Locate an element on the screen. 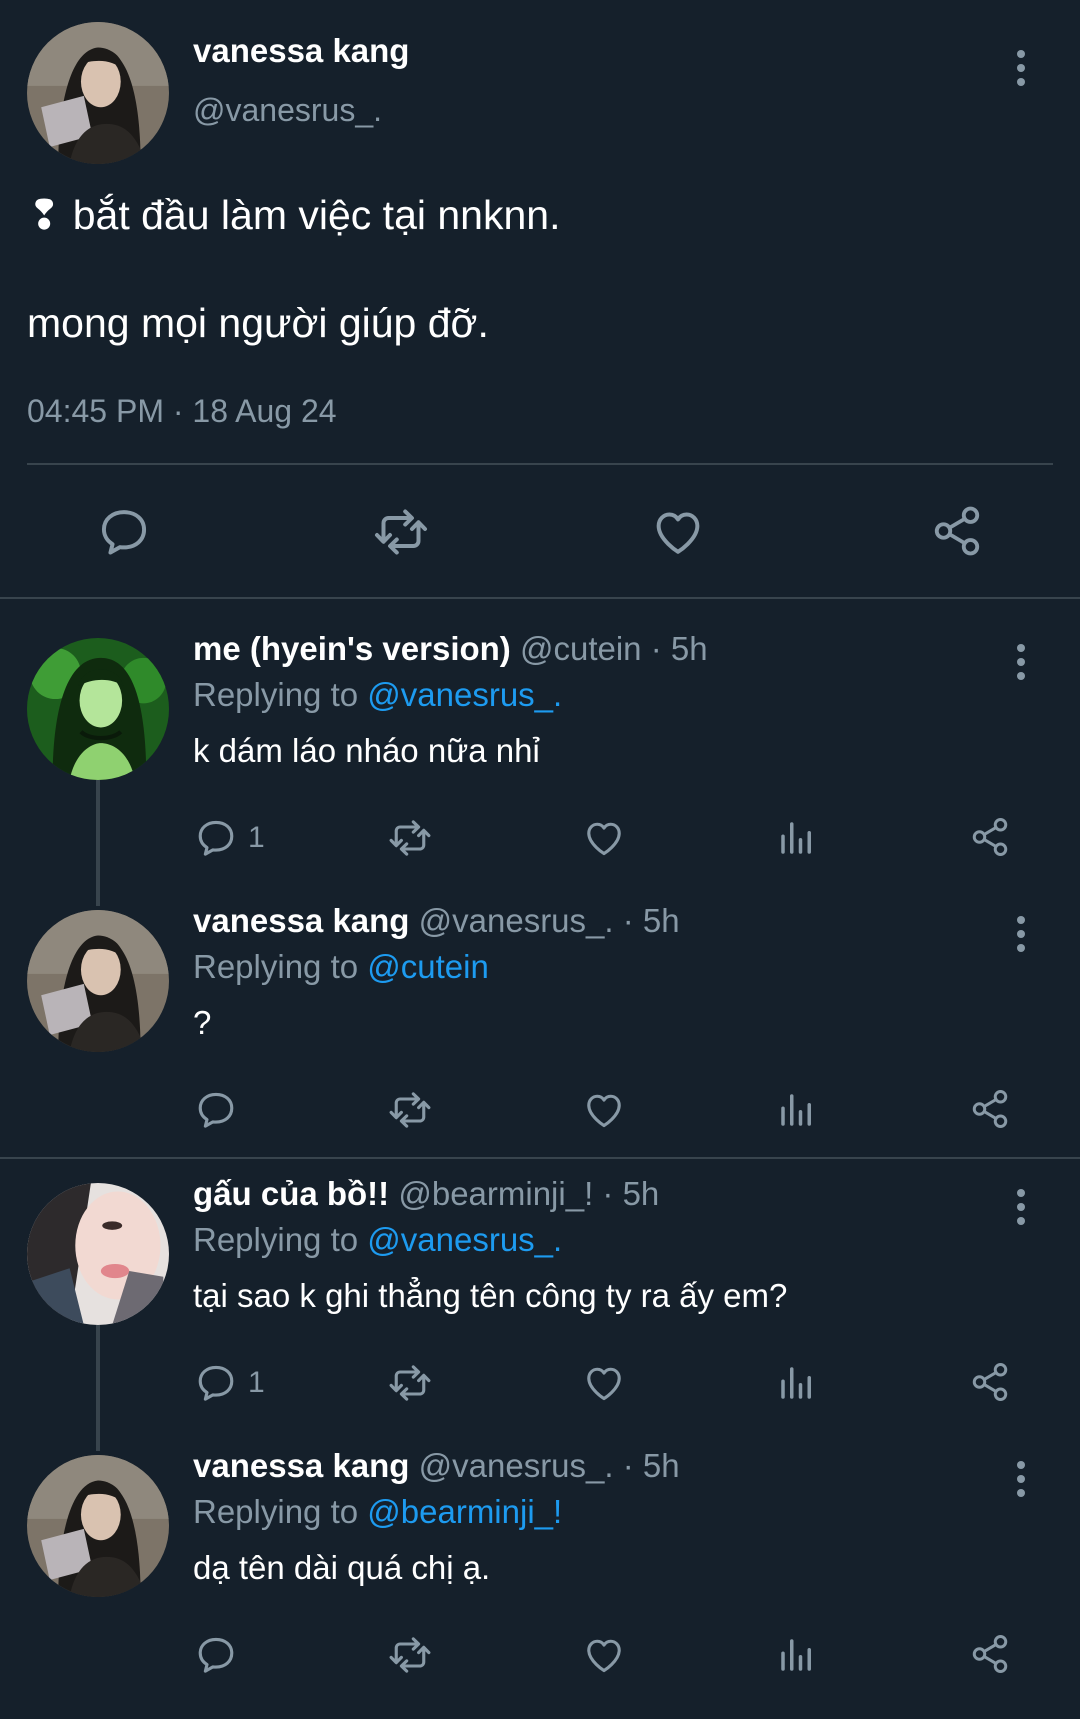 This screenshot has width=1080, height=1719. reply-text: dạ tên dài quá chị ạ. is located at coordinates (342, 1567).